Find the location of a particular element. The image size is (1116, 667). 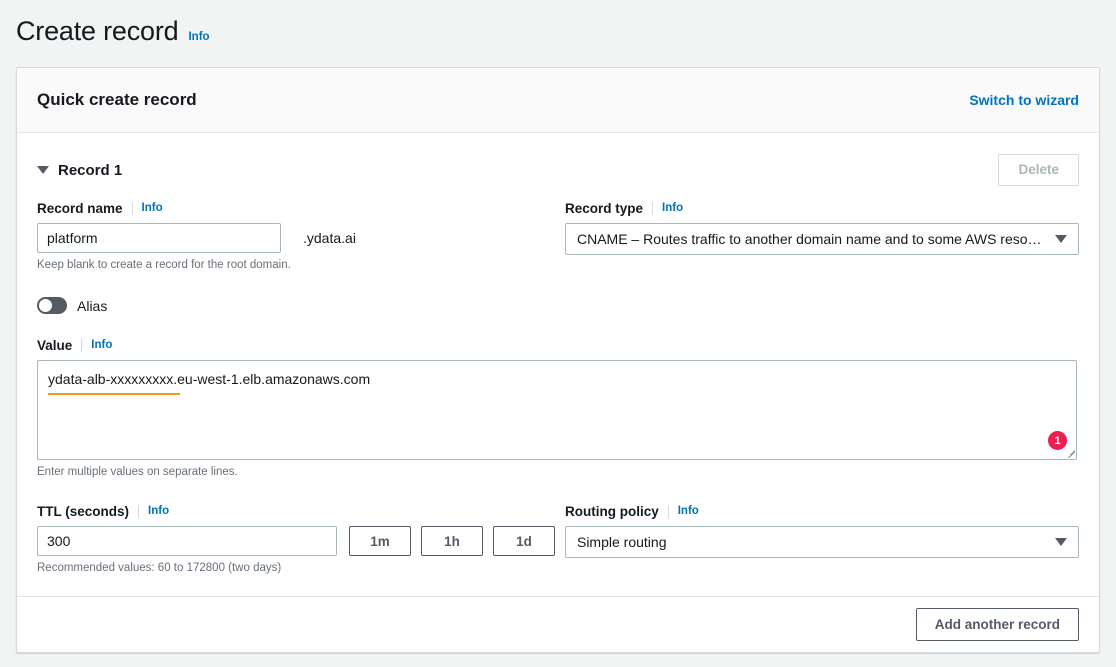

routing-policy-info-link: Info is located at coordinates (688, 511).